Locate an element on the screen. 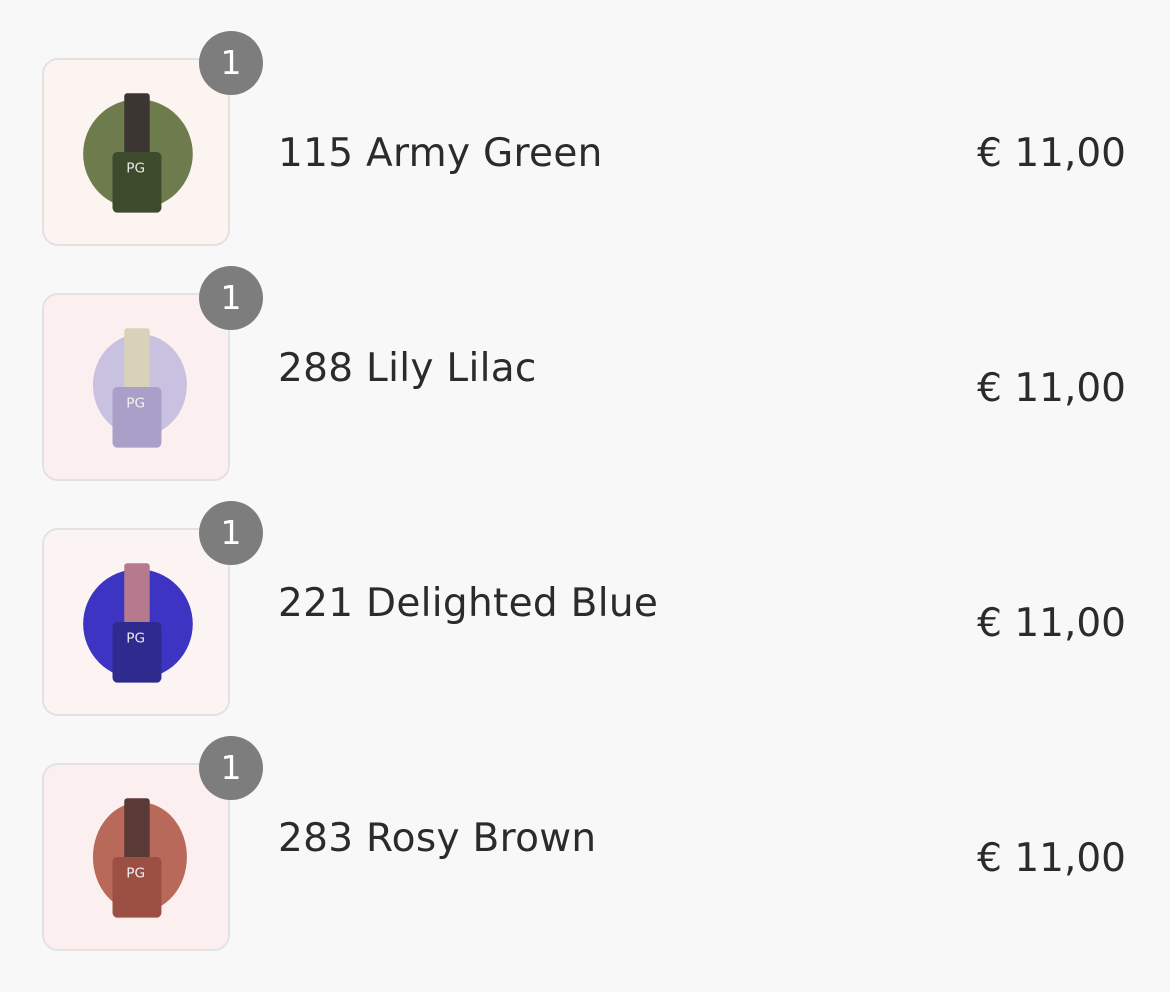 This screenshot has width=1170, height=992. product-name: 283 Rosy Brown is located at coordinates (437, 838).